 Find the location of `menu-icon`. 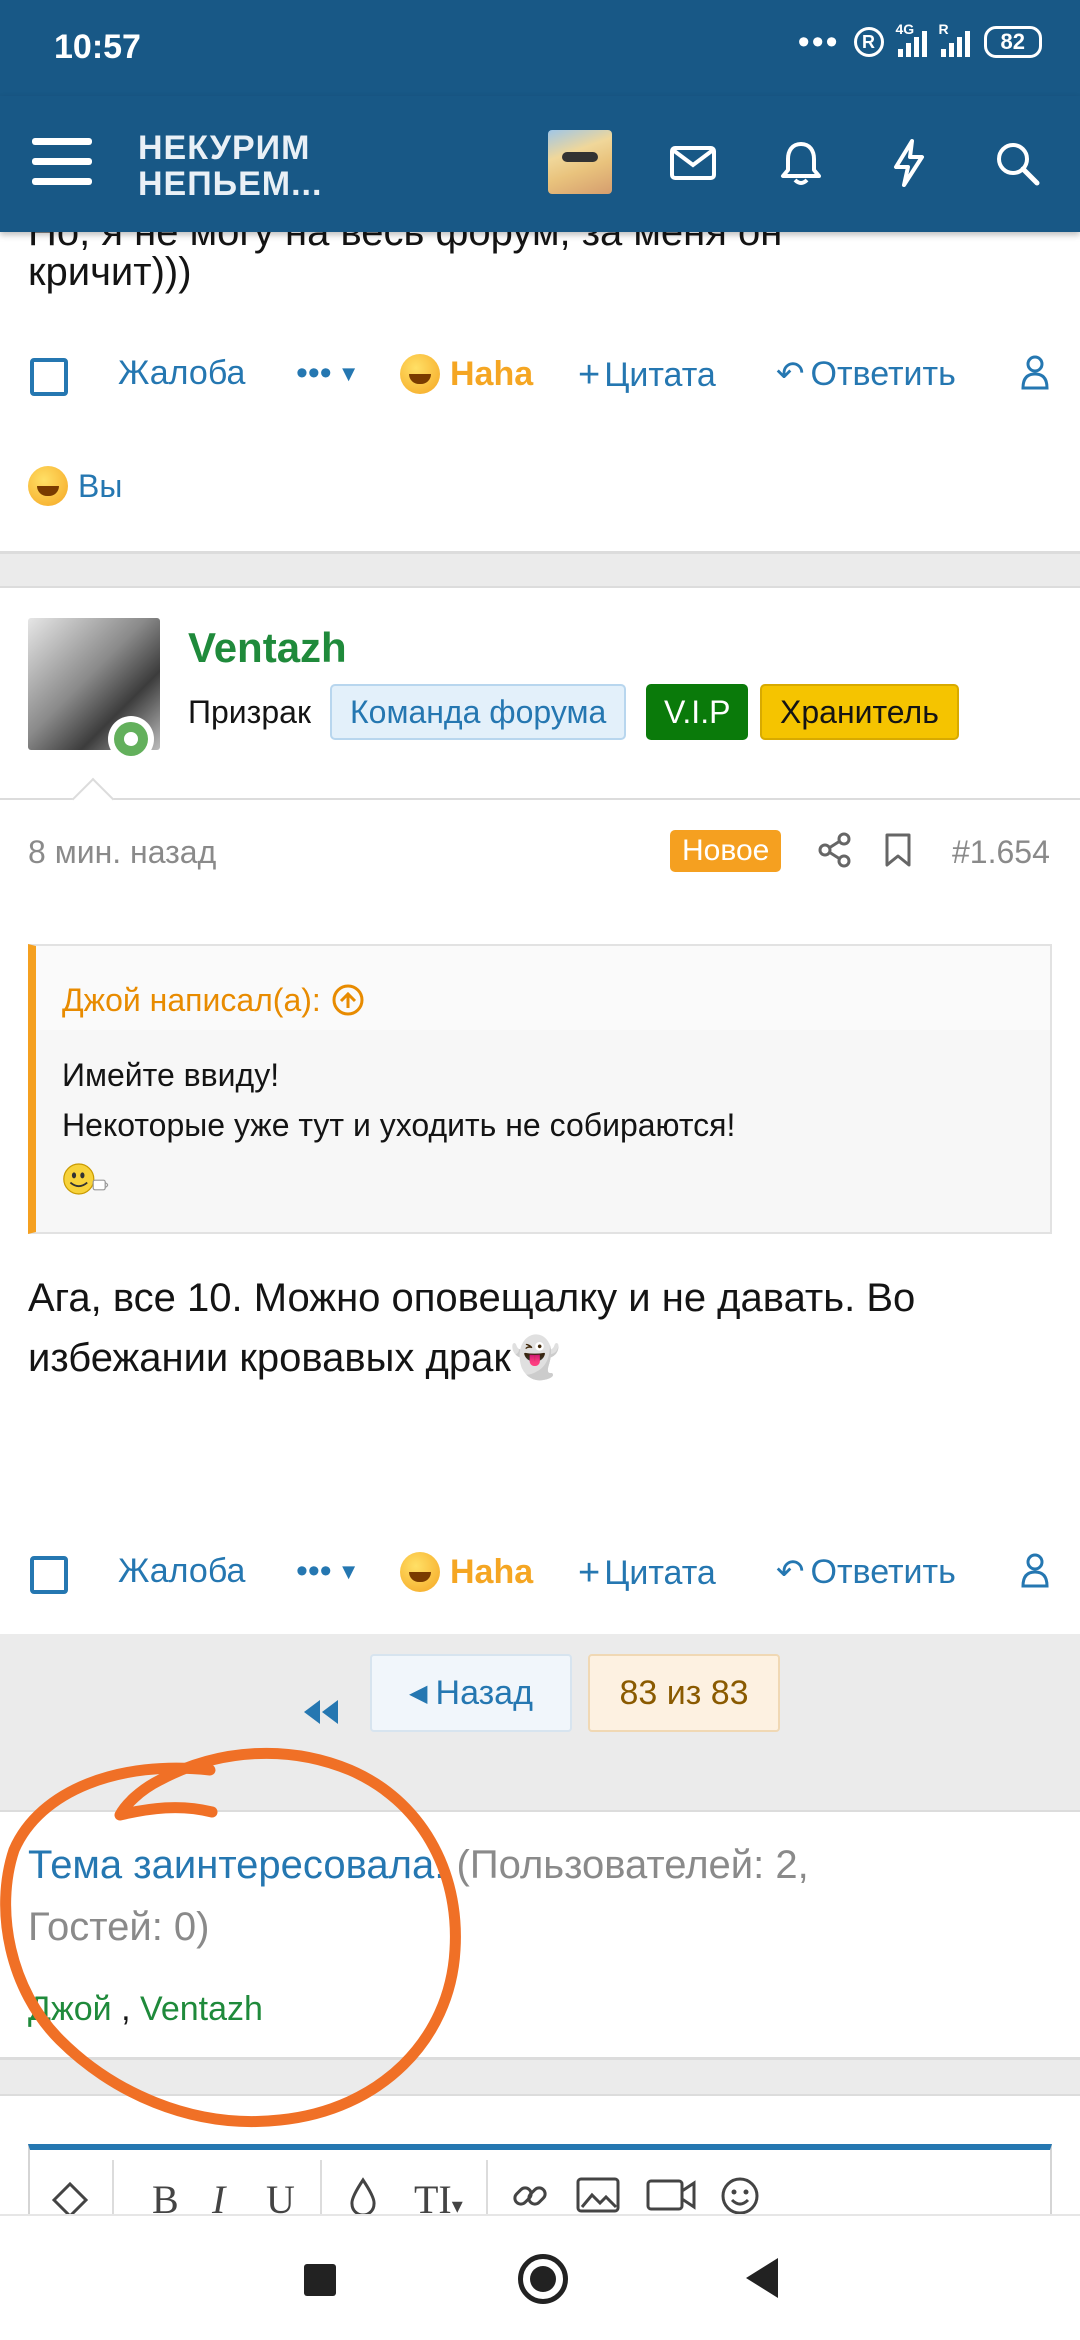

menu-icon is located at coordinates (62, 164).